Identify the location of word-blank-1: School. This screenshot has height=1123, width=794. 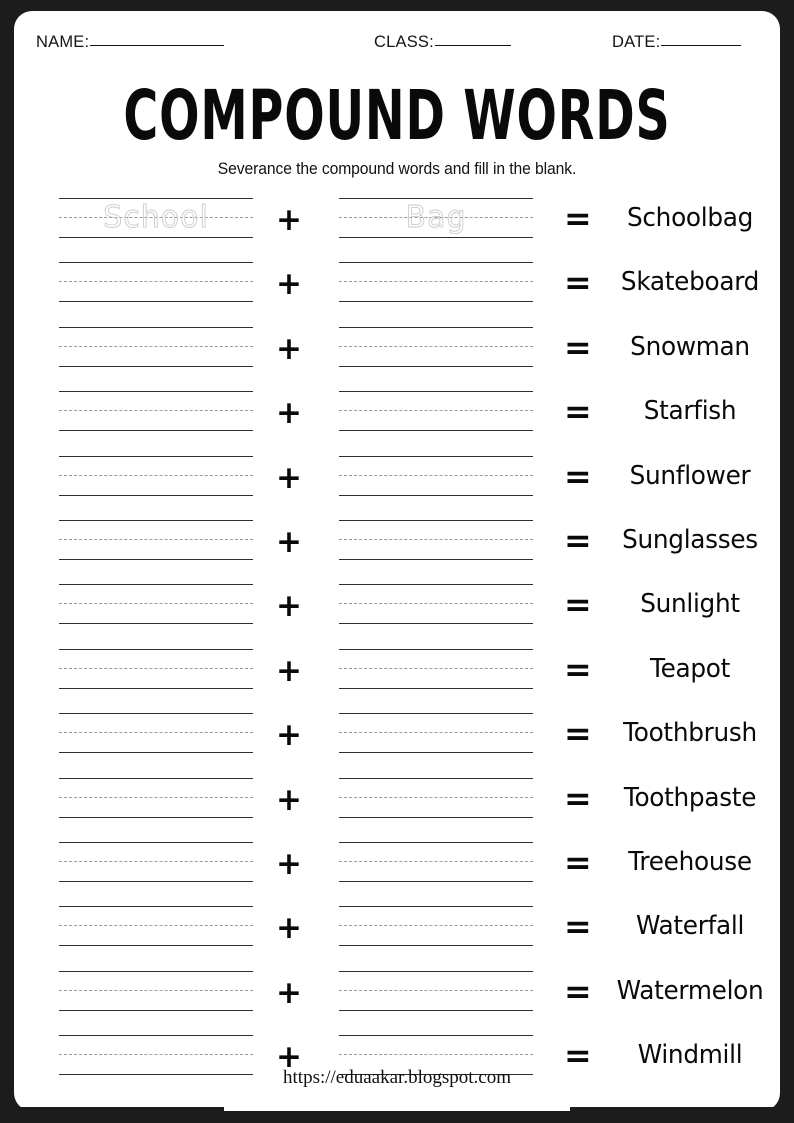
(156, 218).